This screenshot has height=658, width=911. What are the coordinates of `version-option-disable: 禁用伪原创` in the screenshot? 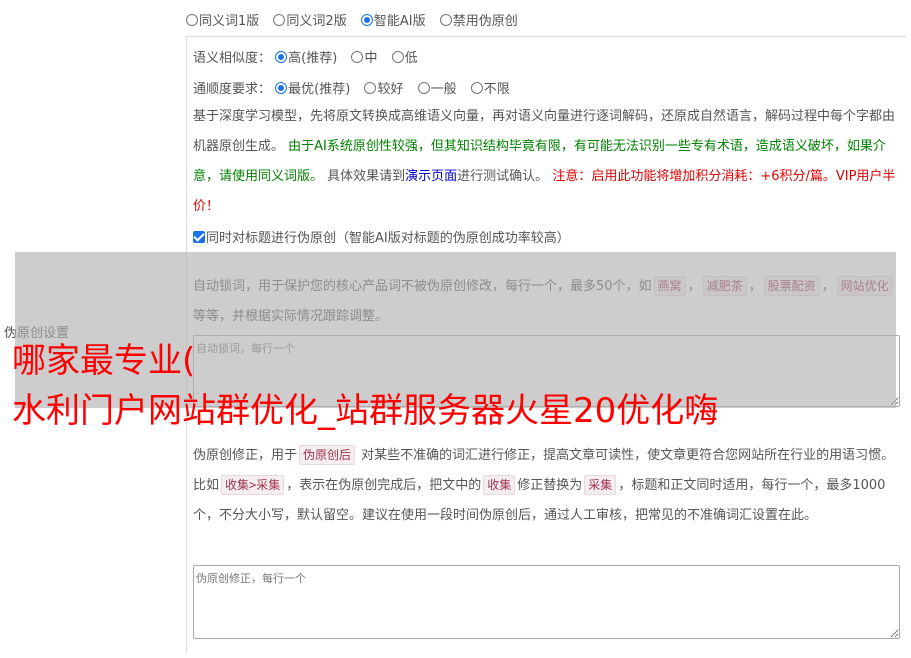 It's located at (478, 19).